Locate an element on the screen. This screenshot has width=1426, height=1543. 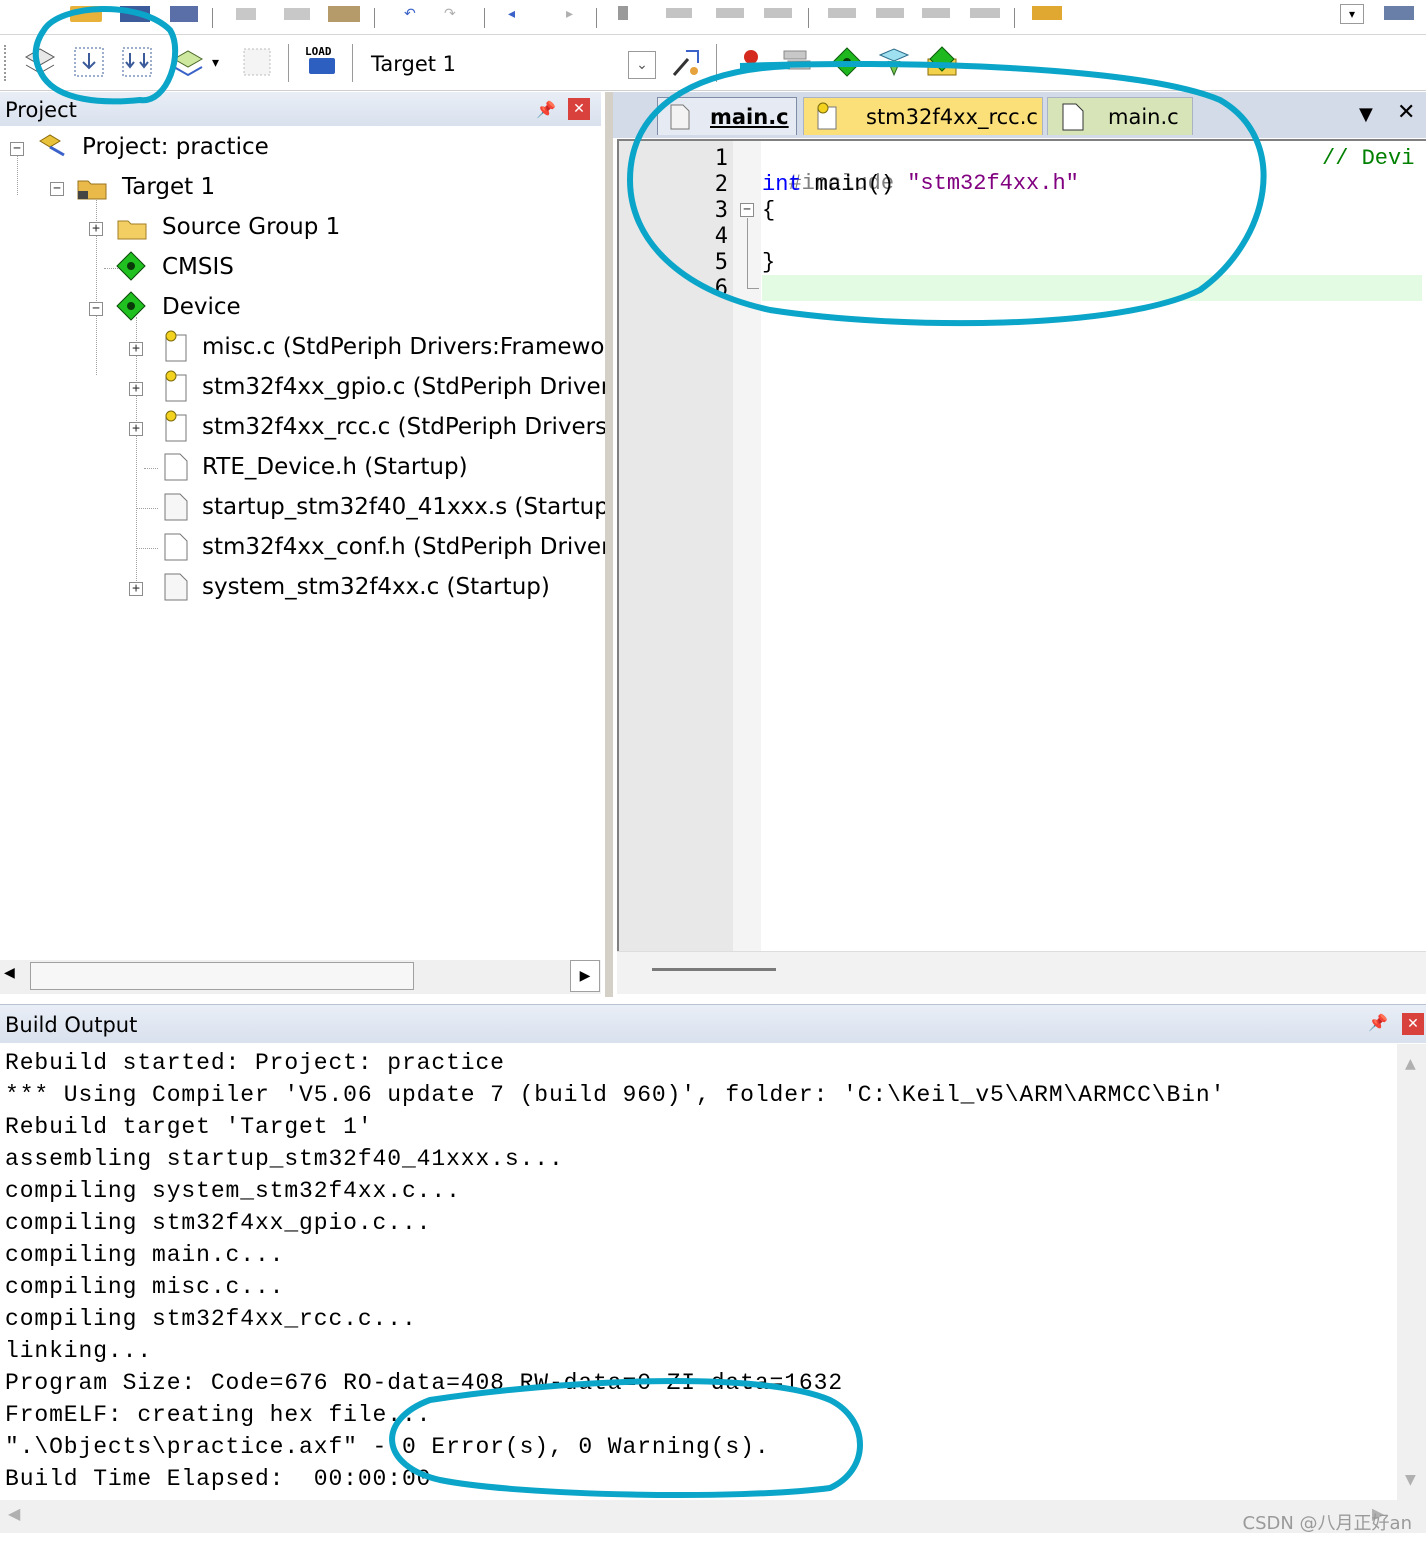
save-icon is located at coordinates (135, 14).